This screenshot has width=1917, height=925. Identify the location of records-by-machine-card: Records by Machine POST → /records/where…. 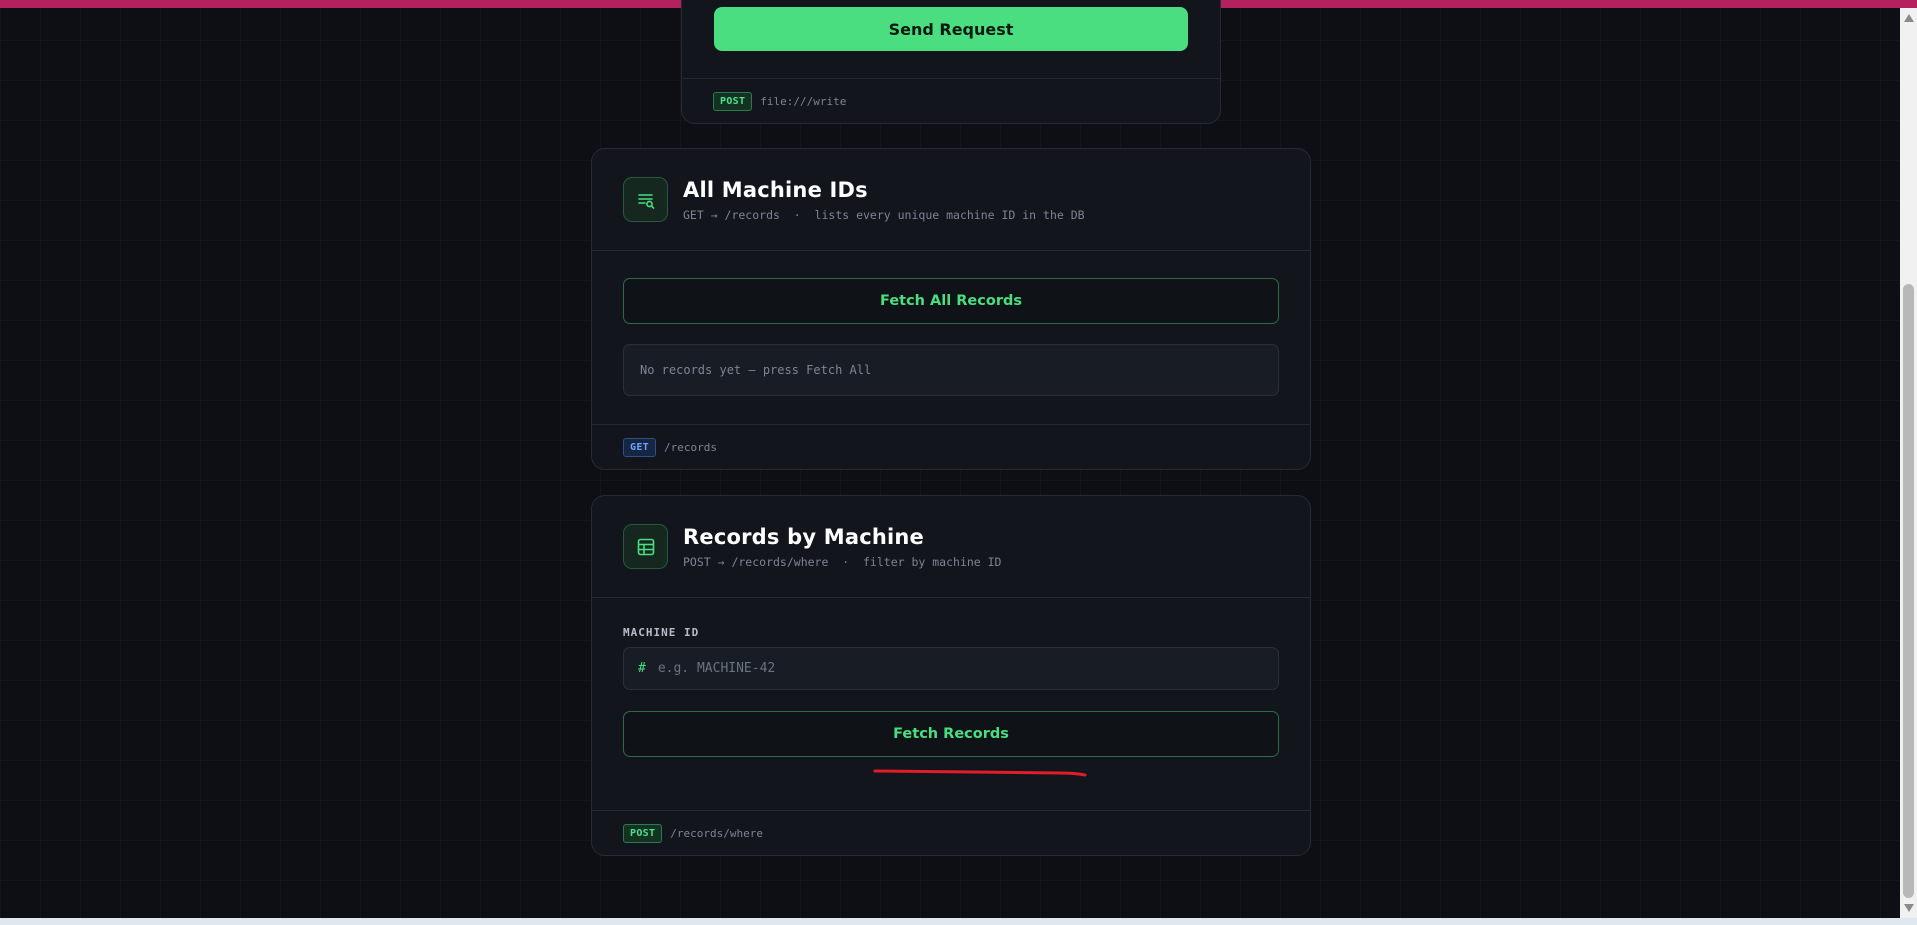
(951, 675).